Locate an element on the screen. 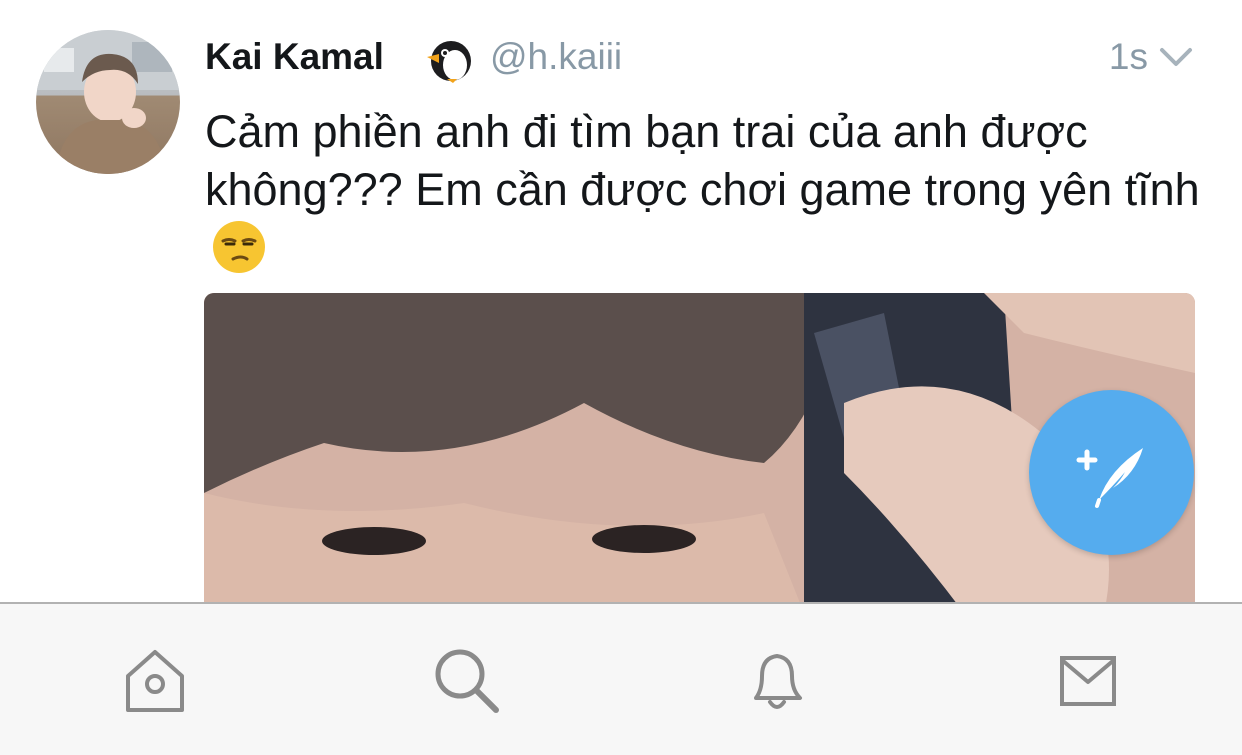 The image size is (1242, 755). compose-tweet-icon is located at coordinates (1109, 478).